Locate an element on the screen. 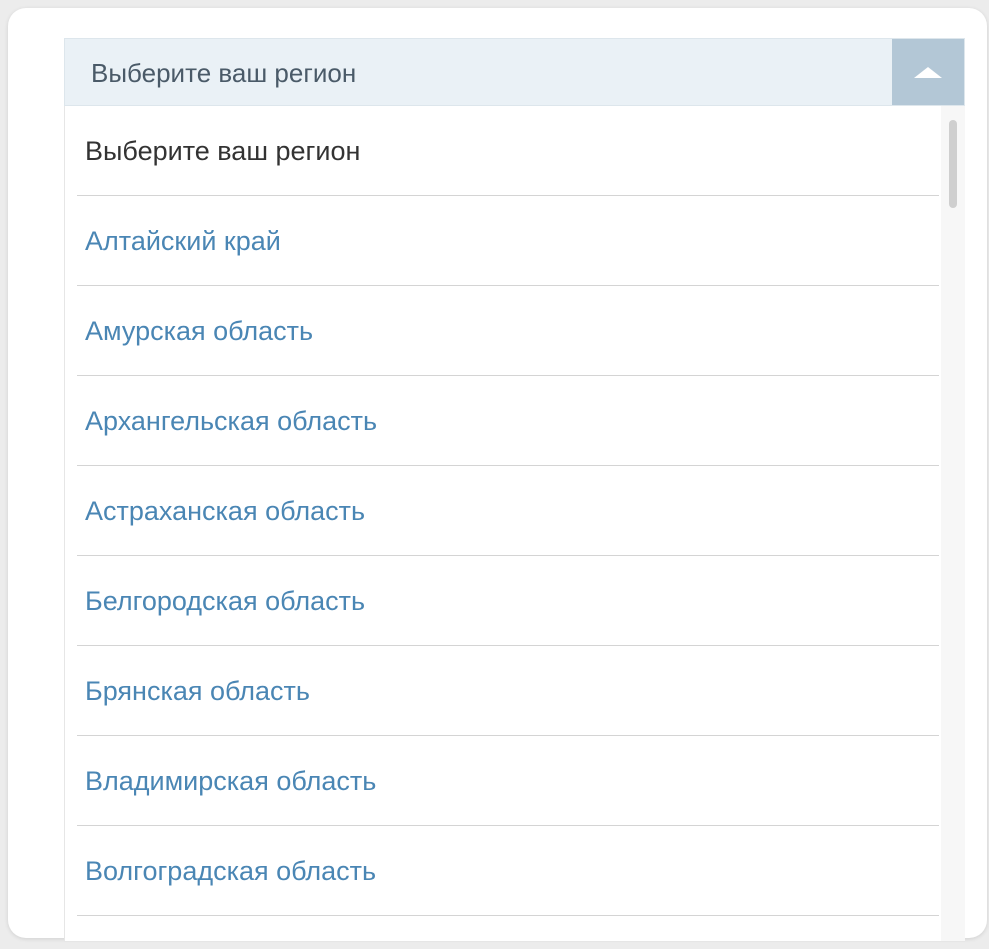  option-bryansk-oblast: Брянская область is located at coordinates (508, 691).